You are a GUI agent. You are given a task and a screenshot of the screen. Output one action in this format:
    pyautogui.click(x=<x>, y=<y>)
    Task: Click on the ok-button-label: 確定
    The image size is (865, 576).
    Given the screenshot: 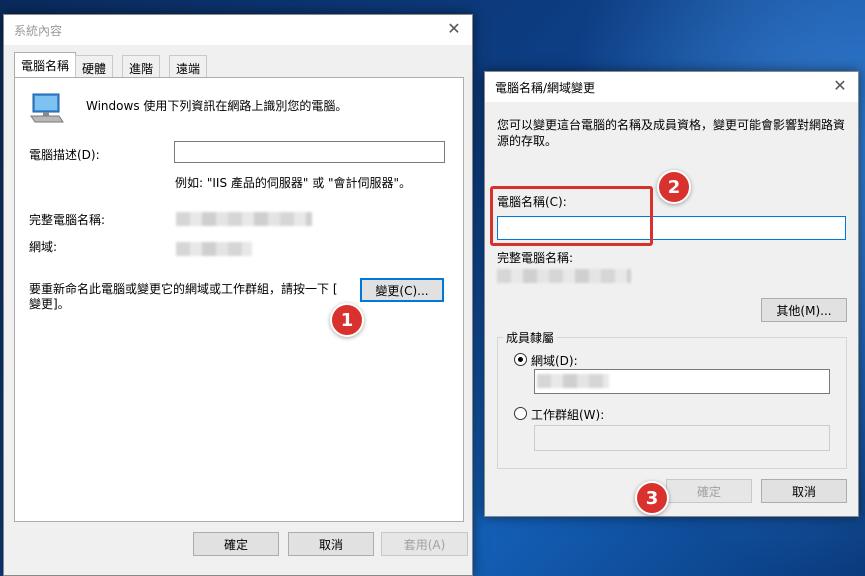 What is the action you would take?
    pyautogui.click(x=235, y=544)
    